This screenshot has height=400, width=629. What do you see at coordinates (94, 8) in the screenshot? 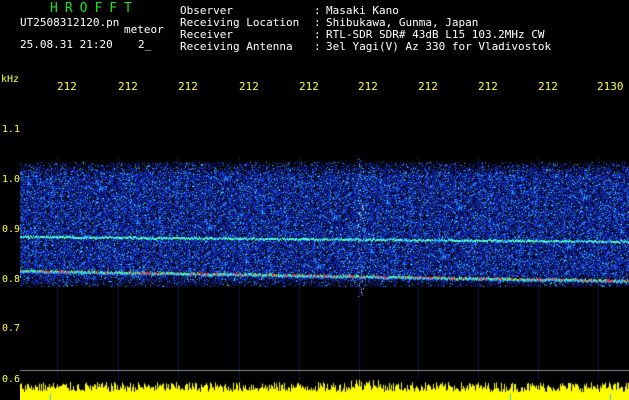
I see `app-title: HROFFT` at bounding box center [94, 8].